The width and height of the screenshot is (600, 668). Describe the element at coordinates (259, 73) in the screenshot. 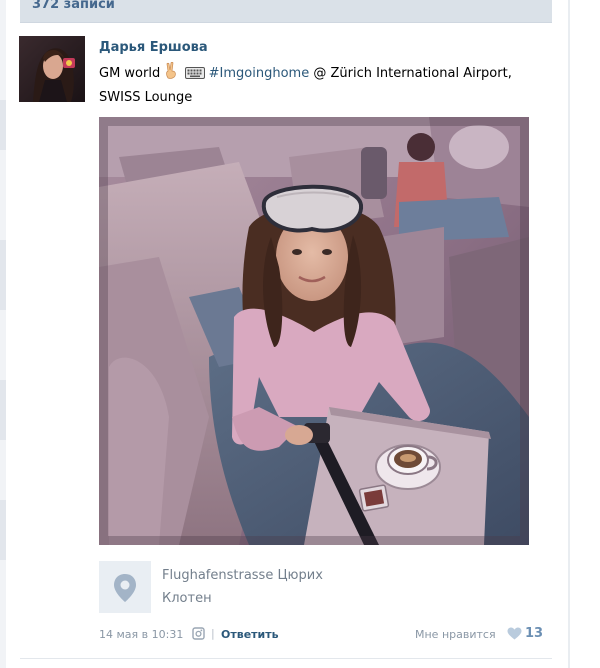

I see `hashtag-link: #Imgoinghome` at that location.